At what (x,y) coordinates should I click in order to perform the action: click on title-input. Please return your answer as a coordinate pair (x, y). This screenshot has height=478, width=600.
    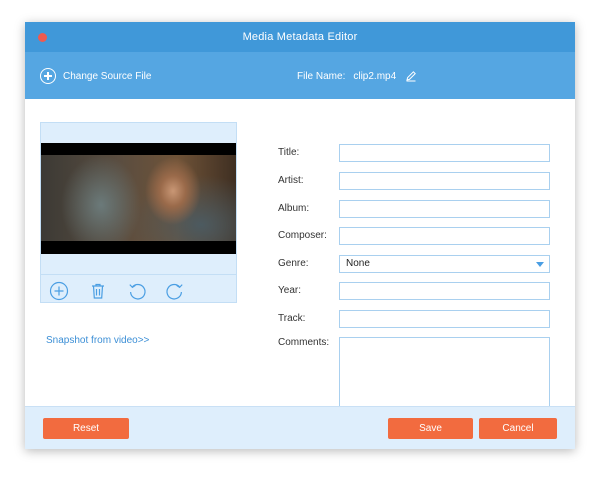
    Looking at the image, I should click on (444, 153).